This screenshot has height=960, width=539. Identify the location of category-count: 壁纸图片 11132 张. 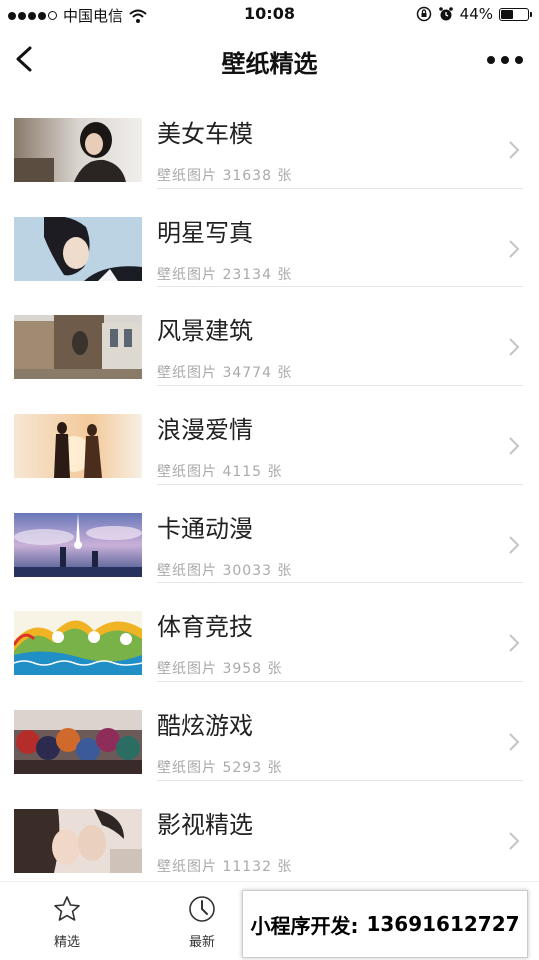
(225, 866).